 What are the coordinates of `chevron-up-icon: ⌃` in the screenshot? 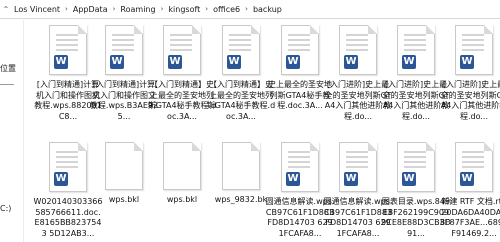 It's located at (6, 9).